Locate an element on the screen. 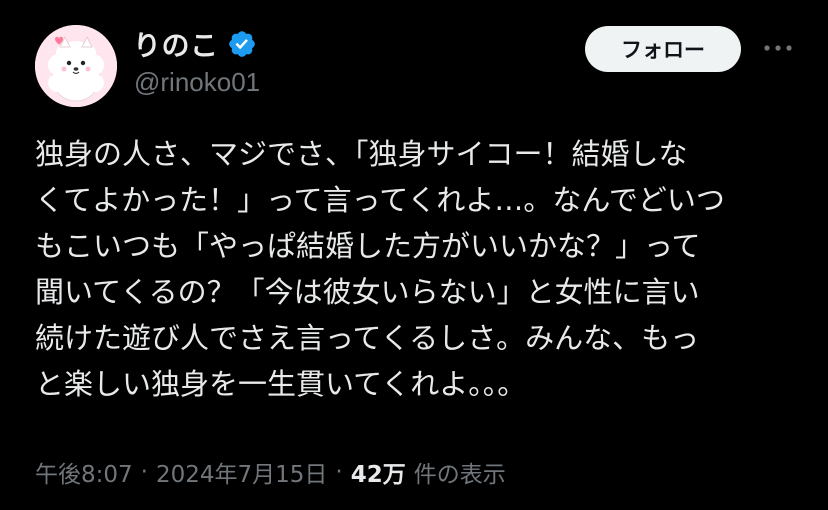 This screenshot has width=828, height=510. tweet-text-line: くてよかった！」って言ってくれよ…。なんでどいつ is located at coordinates (380, 200).